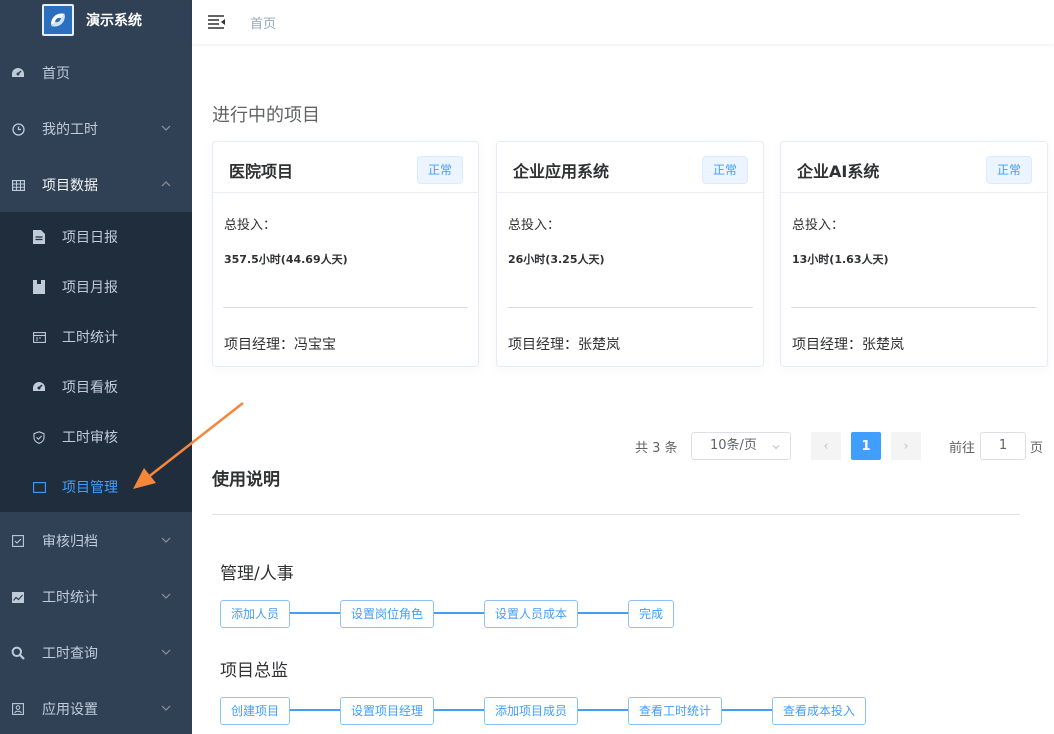 Image resolution: width=1054 pixels, height=734 pixels. Describe the element at coordinates (96, 73) in the screenshot. I see `sidebar-item-home: 首页` at that location.